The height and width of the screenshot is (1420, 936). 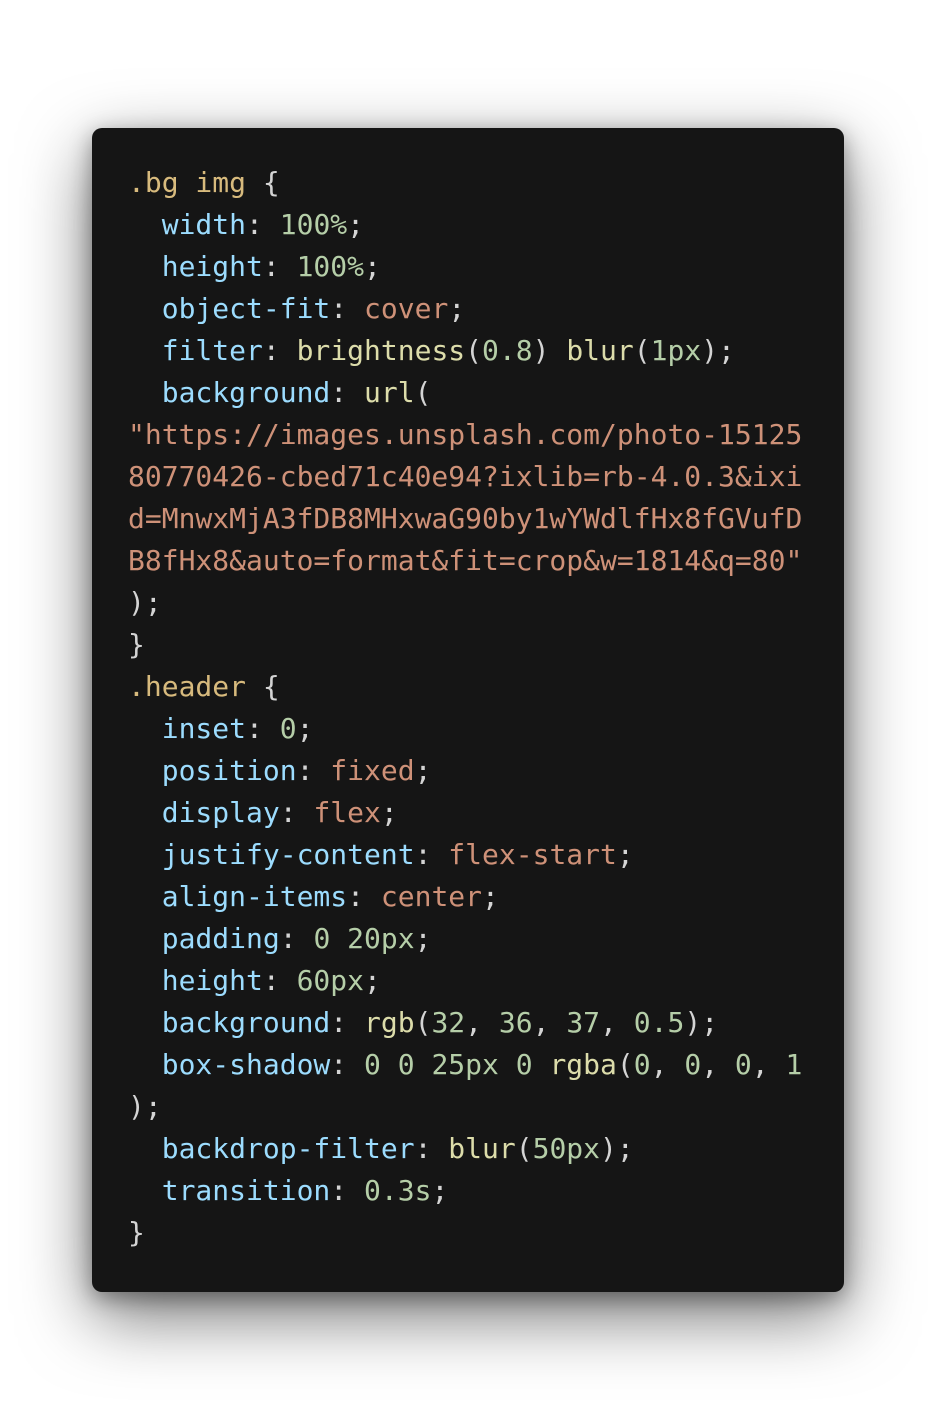 I want to click on code-line: .bg img {, so click(x=486, y=183).